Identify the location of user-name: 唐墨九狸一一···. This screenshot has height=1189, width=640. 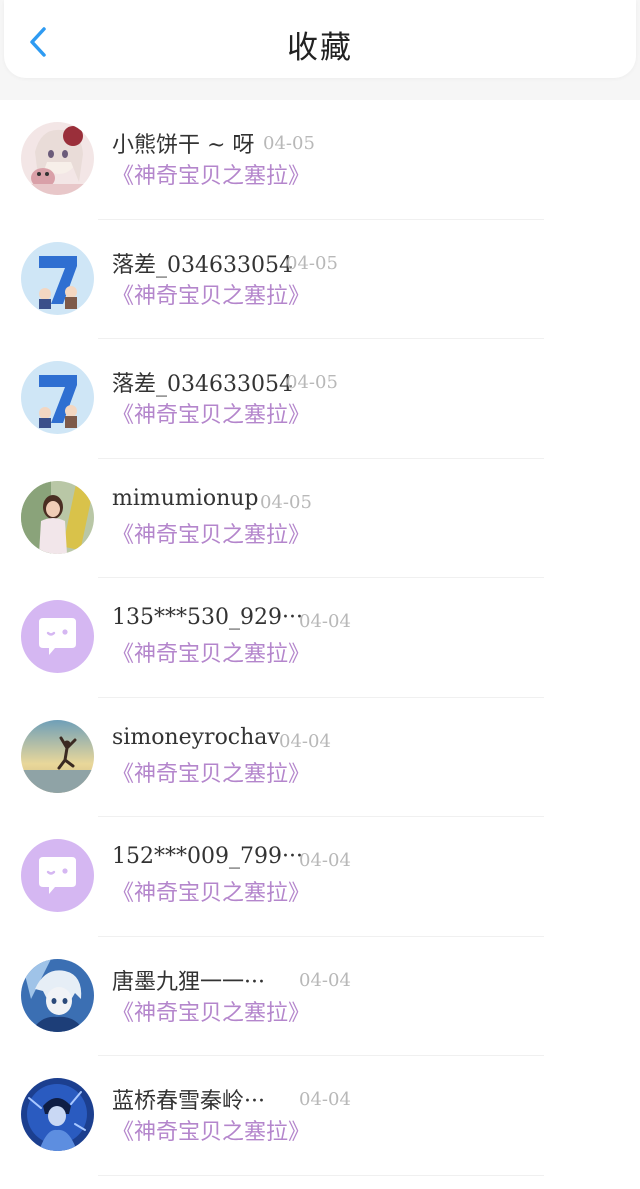
(188, 982).